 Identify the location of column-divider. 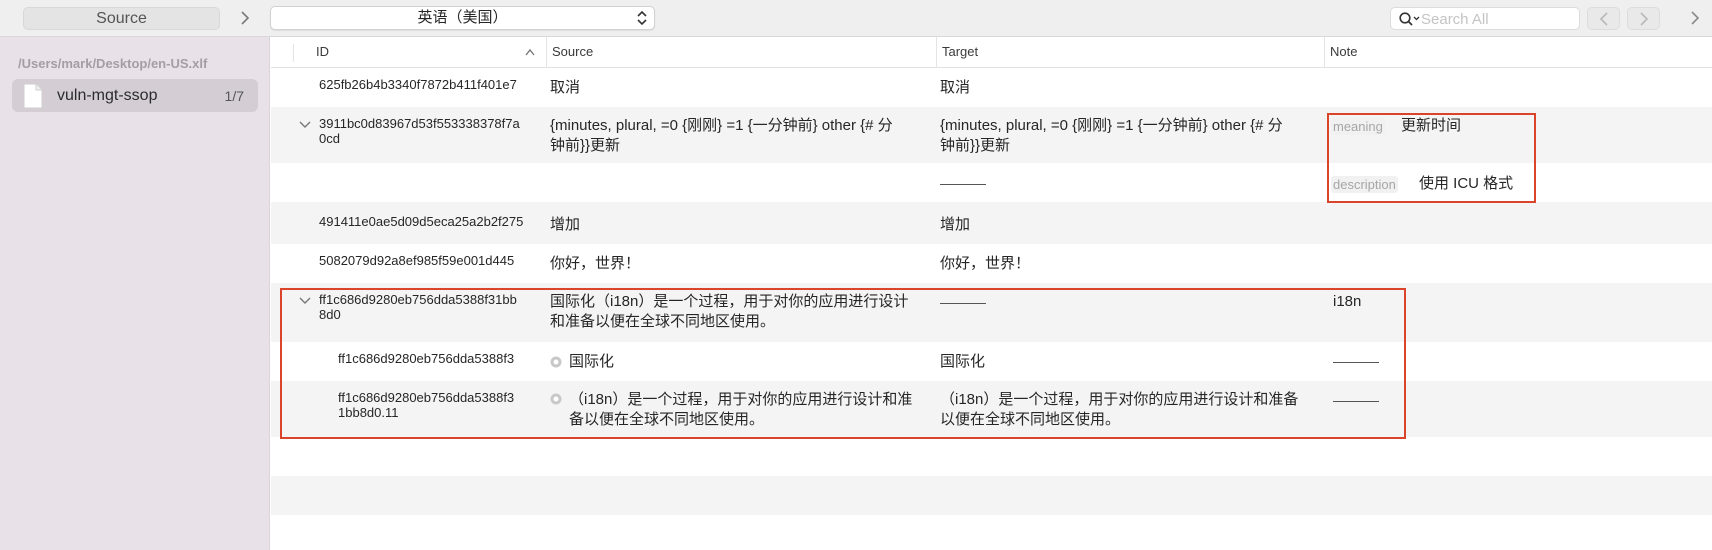
(293, 53).